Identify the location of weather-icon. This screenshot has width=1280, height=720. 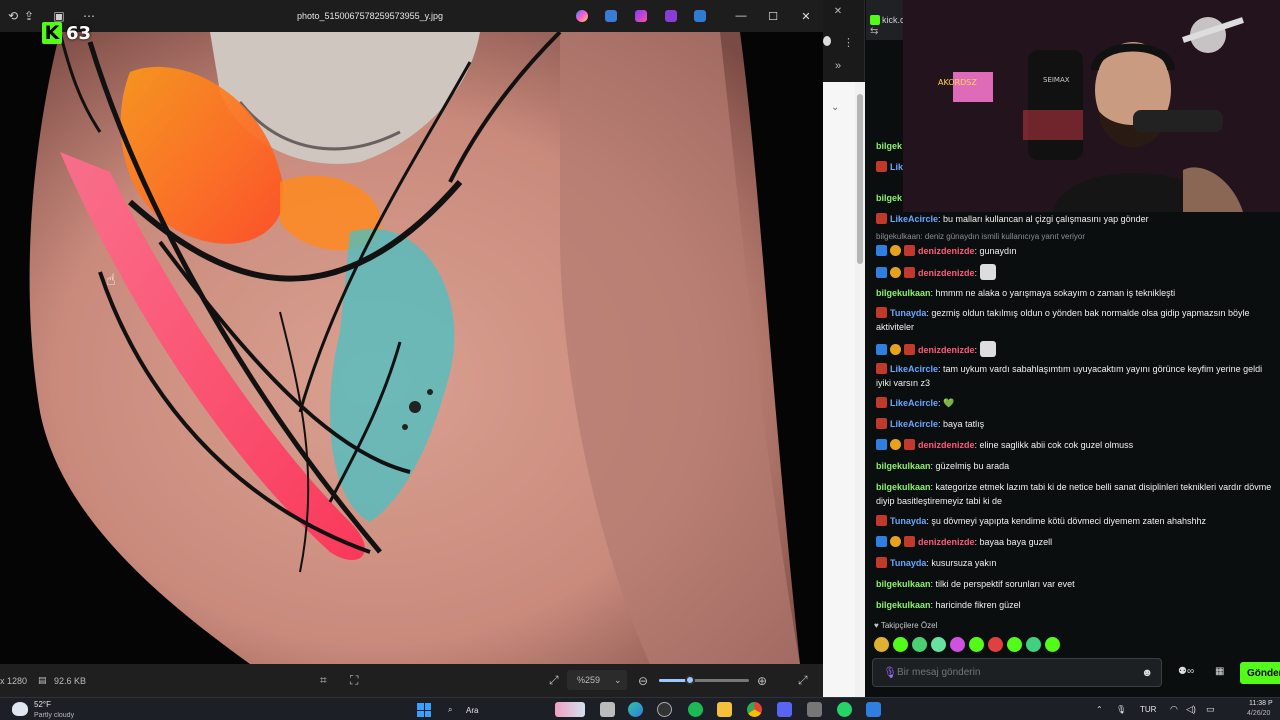
(20, 709).